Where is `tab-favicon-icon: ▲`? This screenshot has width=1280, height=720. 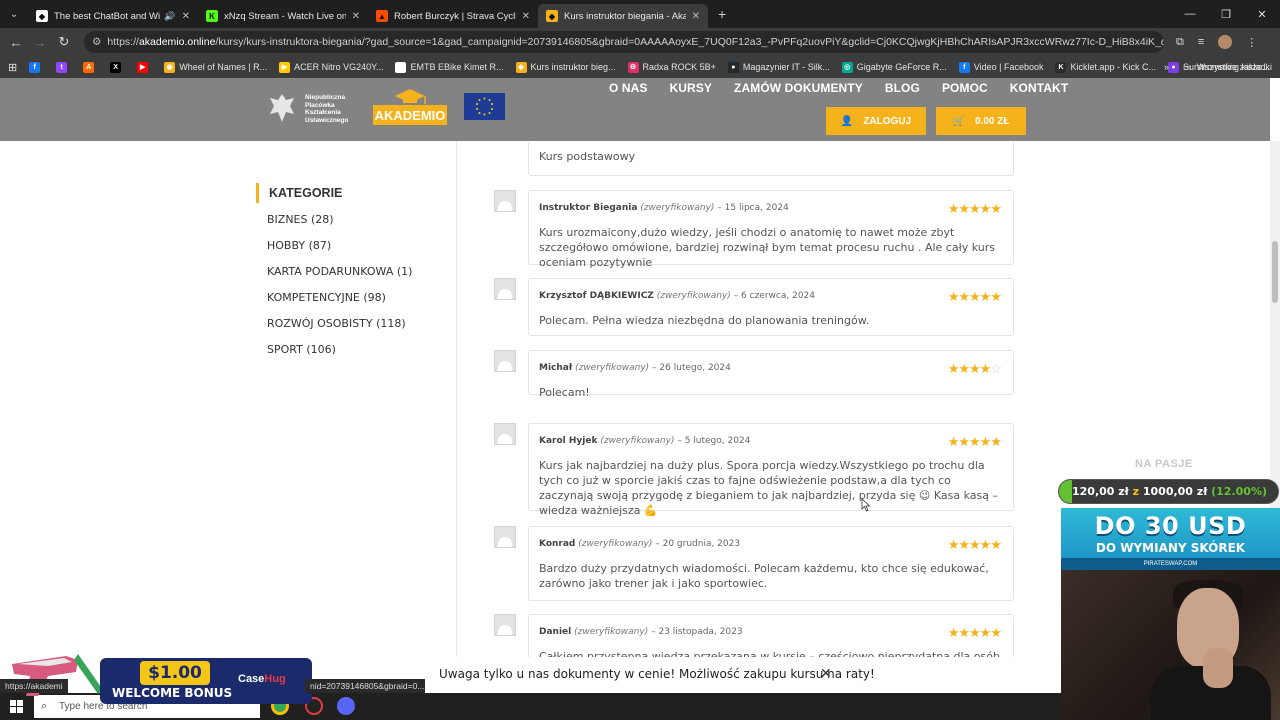
tab-favicon-icon: ▲ is located at coordinates (382, 16).